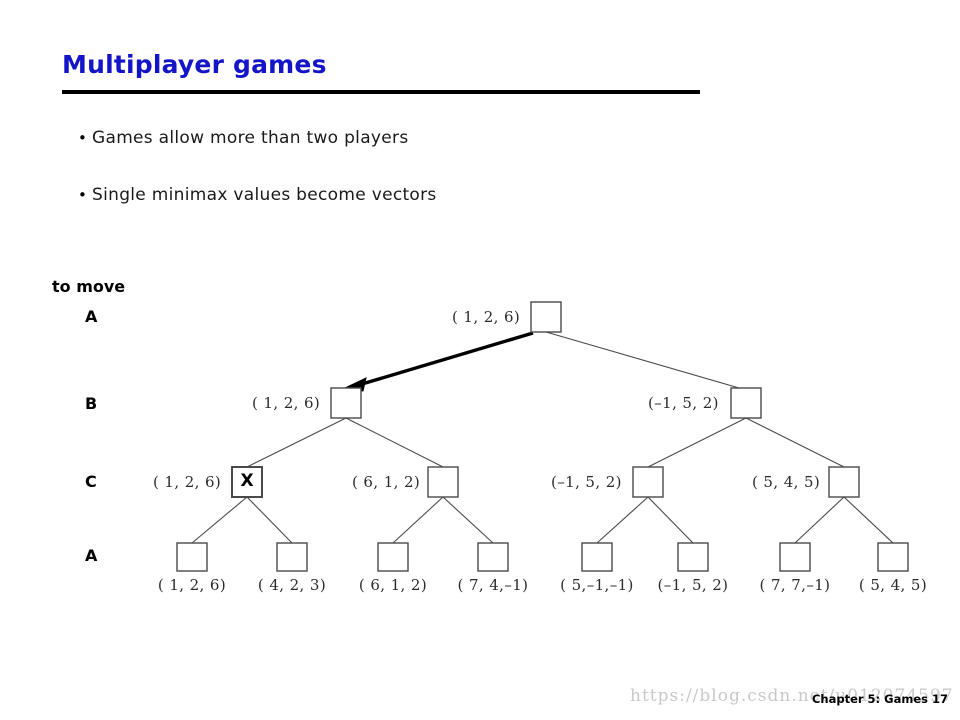 The image size is (960, 720). What do you see at coordinates (91, 403) in the screenshot?
I see `row-label-b: B` at bounding box center [91, 403].